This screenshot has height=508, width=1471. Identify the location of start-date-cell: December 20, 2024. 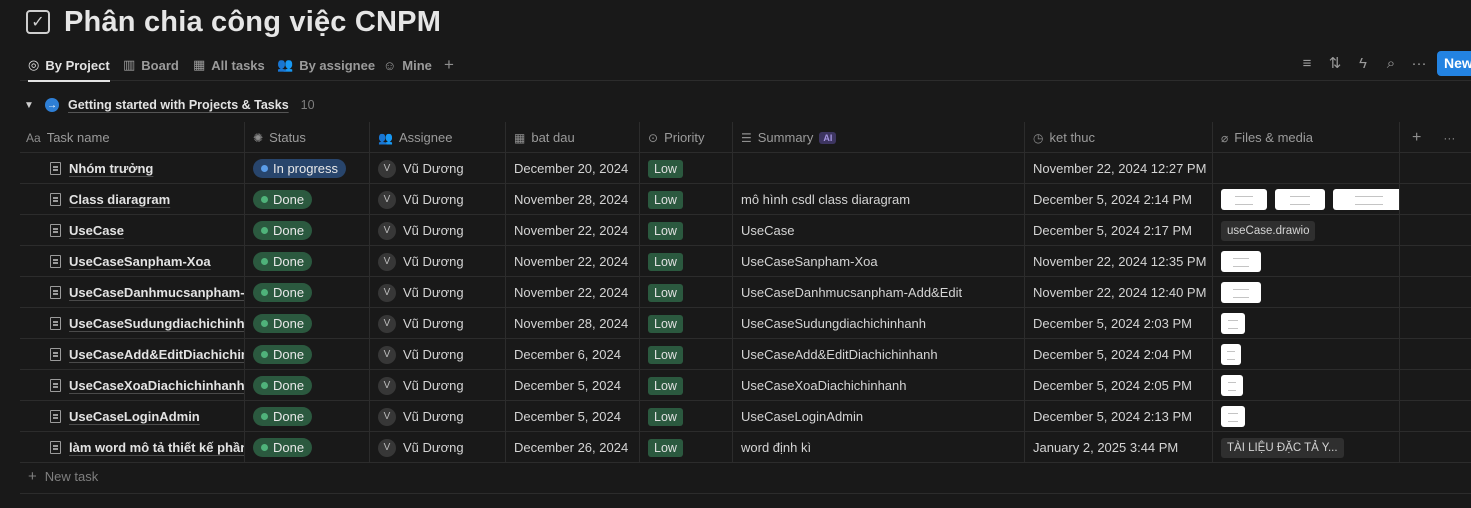
(572, 168).